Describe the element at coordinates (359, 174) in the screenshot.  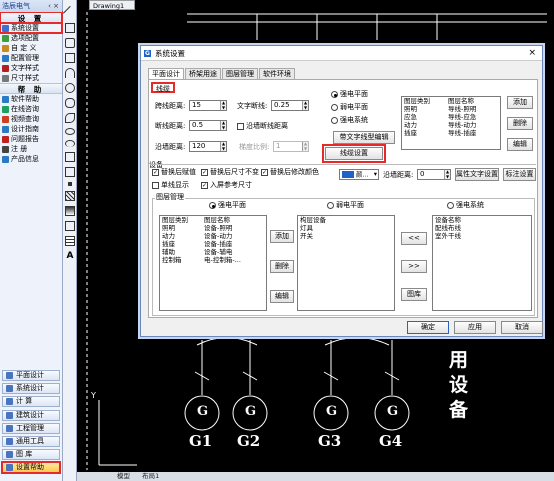
I see `color-dropdown: 颜... ▾` at that location.